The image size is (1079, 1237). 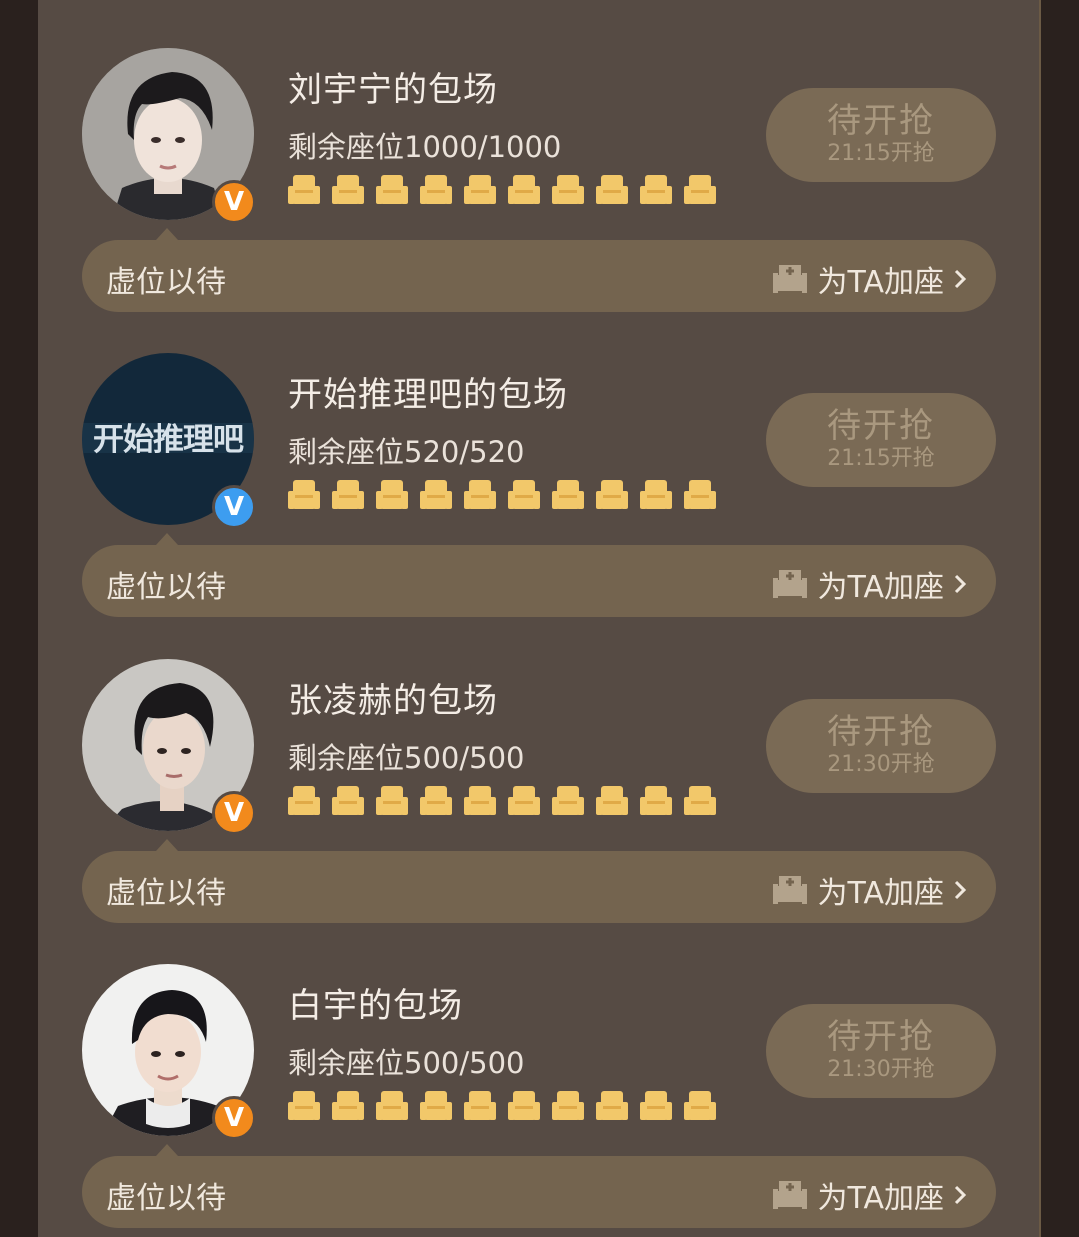 What do you see at coordinates (19, 618) in the screenshot?
I see `screen-edge-left` at bounding box center [19, 618].